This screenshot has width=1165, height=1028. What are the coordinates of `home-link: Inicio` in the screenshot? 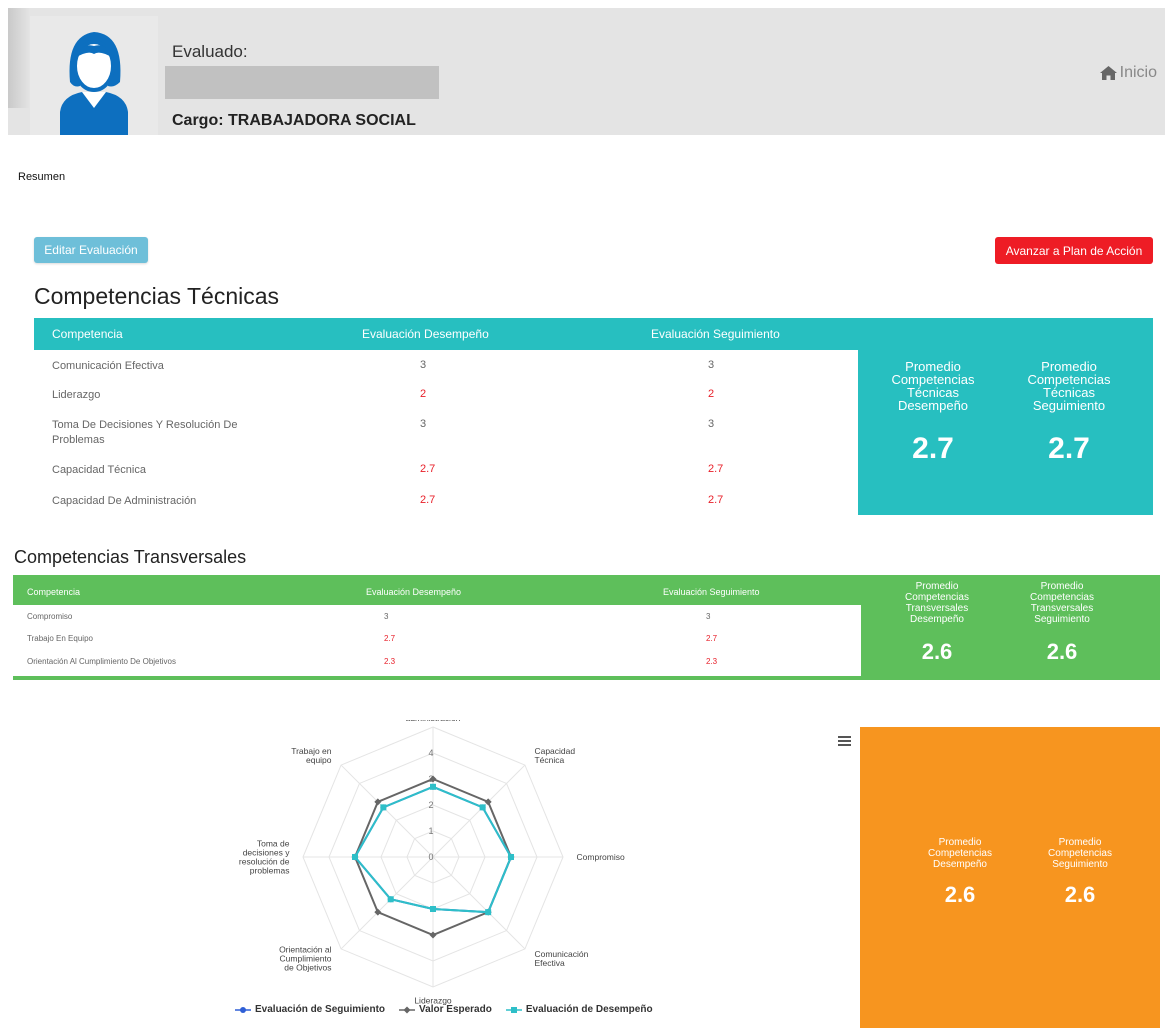 It's located at (1128, 73).